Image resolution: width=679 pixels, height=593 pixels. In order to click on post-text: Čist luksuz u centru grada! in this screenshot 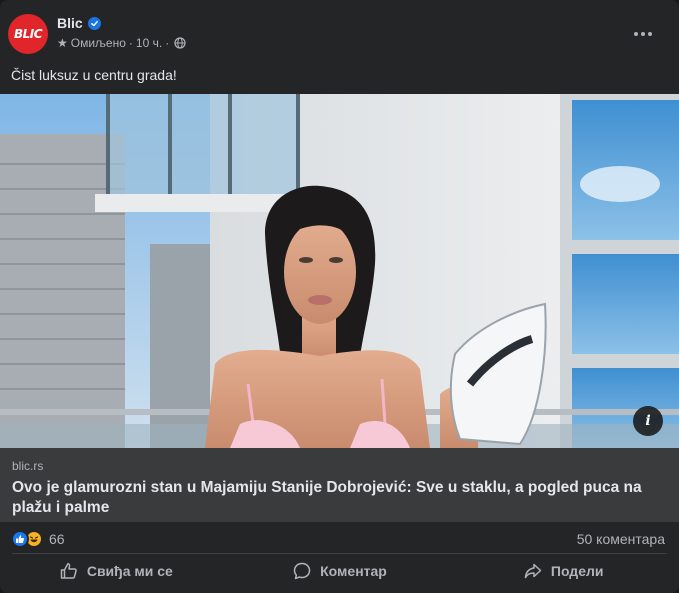, I will do `click(94, 75)`.